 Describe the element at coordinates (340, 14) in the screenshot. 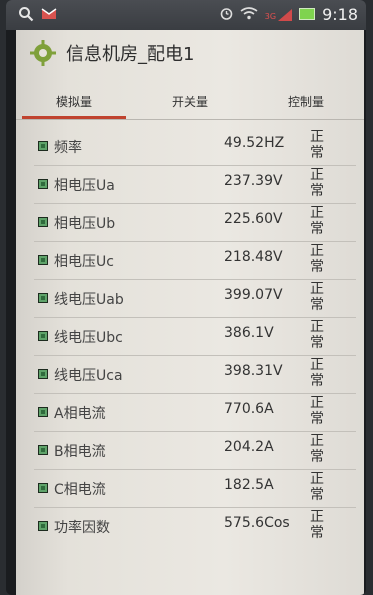

I see `status-time: 9:18` at that location.